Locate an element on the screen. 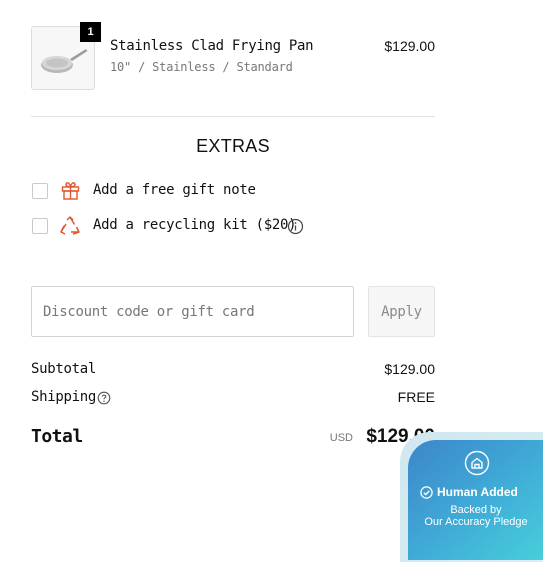  gift-icon is located at coordinates (70, 192).